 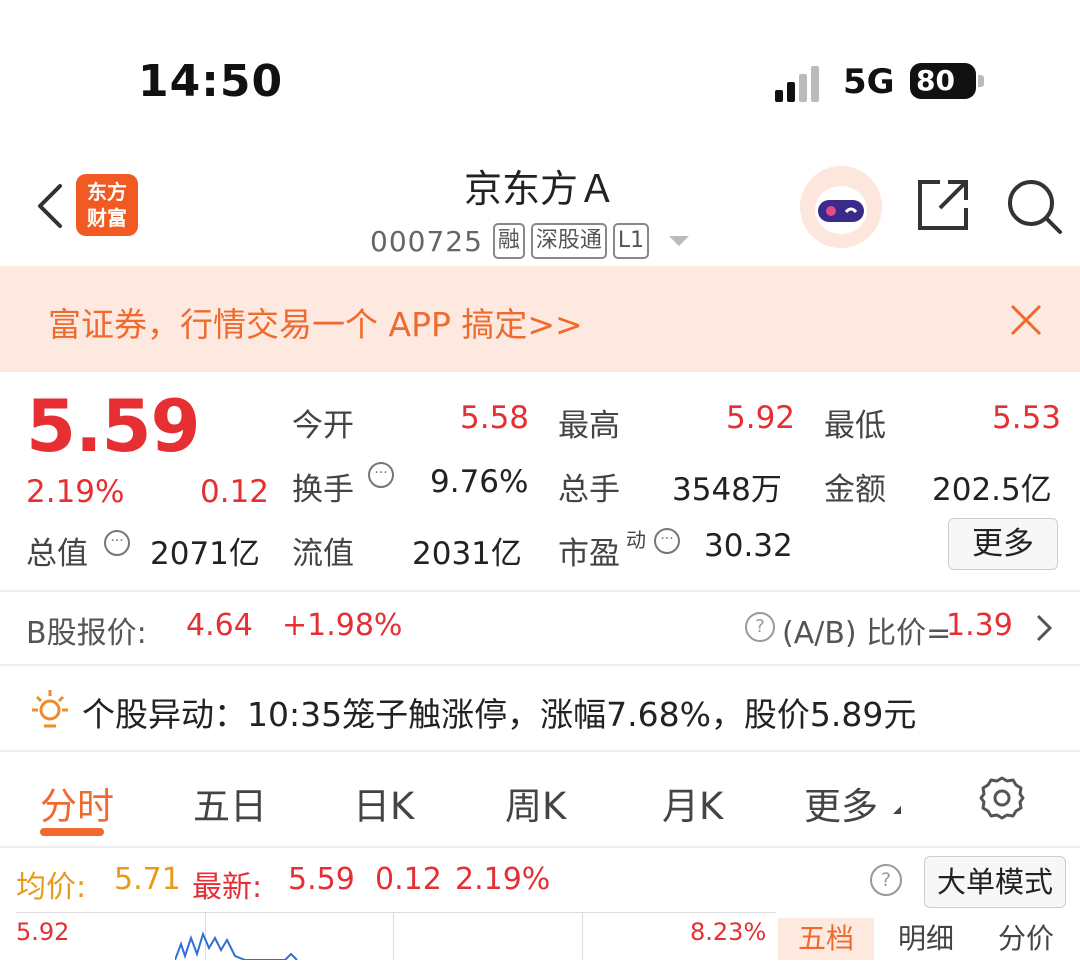 What do you see at coordinates (728, 932) in the screenshot?
I see `y-axis-high-pct: 8.23%` at bounding box center [728, 932].